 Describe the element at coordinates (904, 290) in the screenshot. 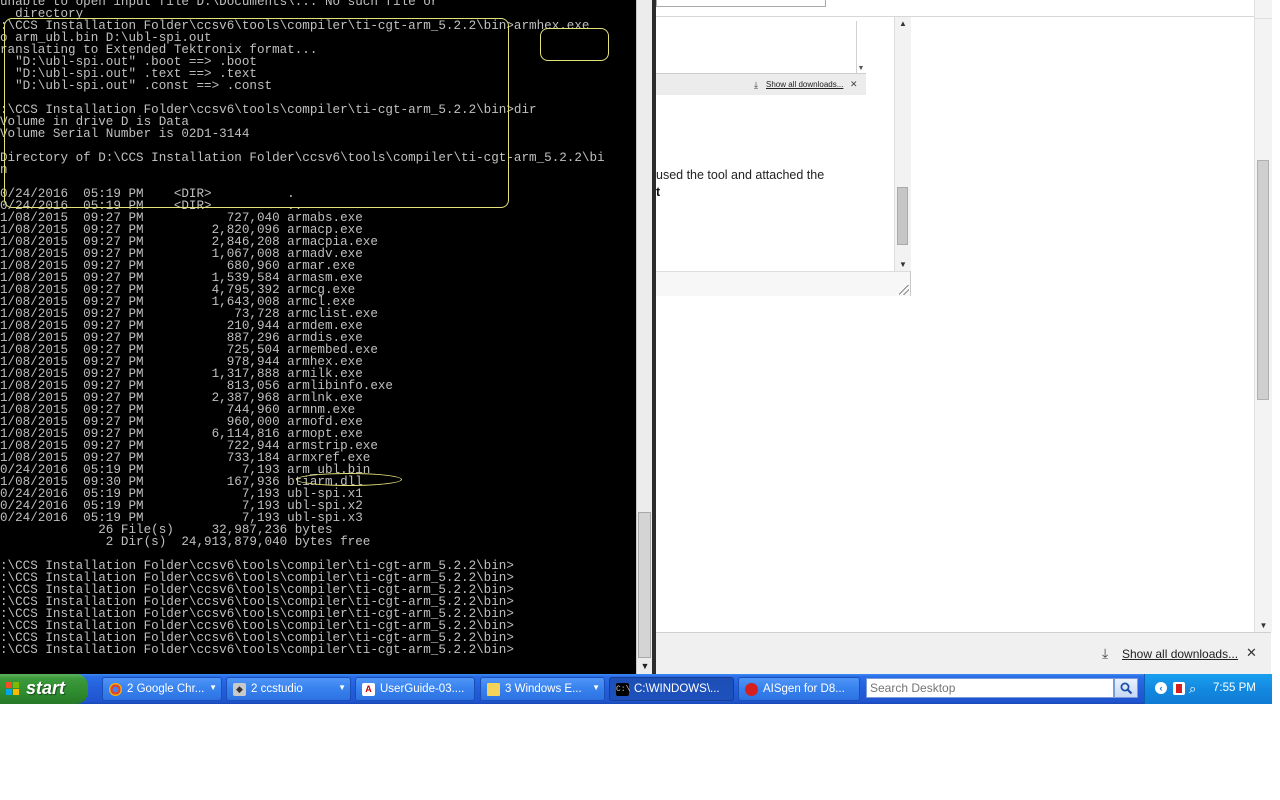

I see `resize-grip-icon` at that location.